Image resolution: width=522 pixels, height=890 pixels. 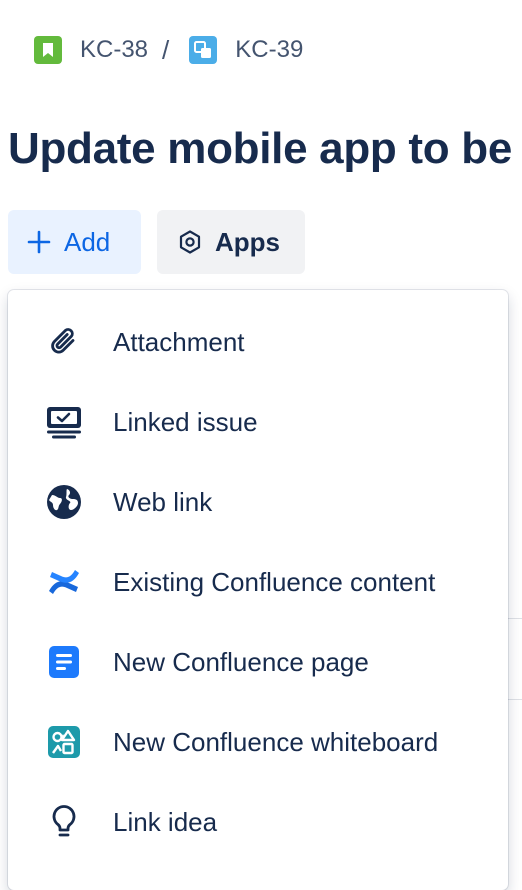 What do you see at coordinates (64, 422) in the screenshot?
I see `linked-issue-icon` at bounding box center [64, 422].